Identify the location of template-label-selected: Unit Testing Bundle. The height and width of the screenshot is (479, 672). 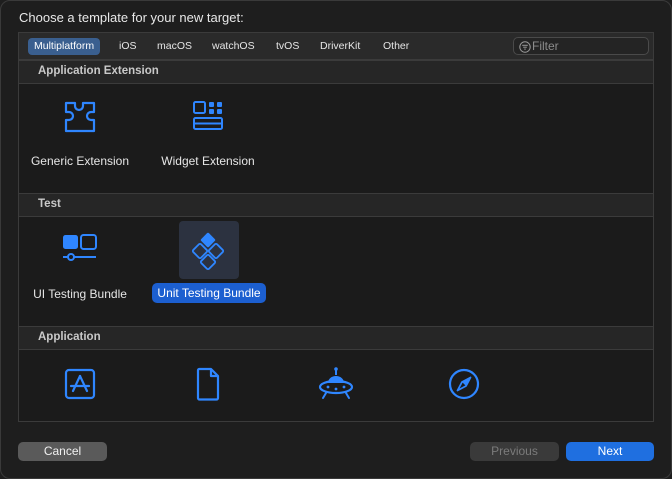
(209, 293).